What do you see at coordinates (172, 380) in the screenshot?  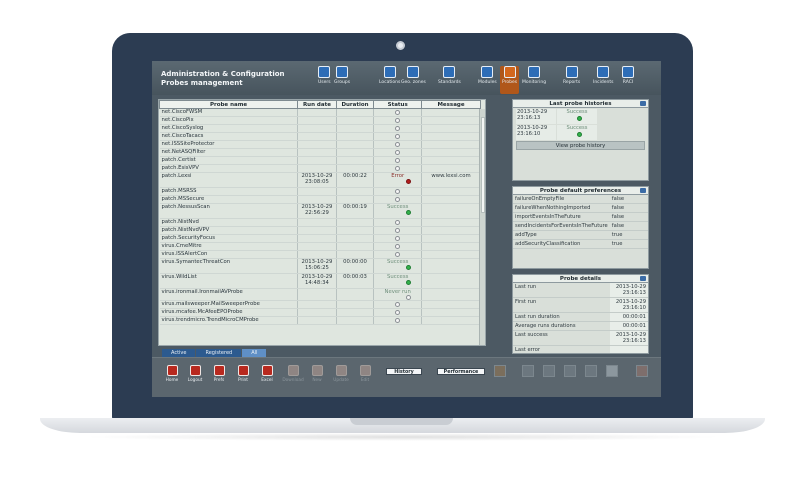 I see `footer-button-label: Home` at bounding box center [172, 380].